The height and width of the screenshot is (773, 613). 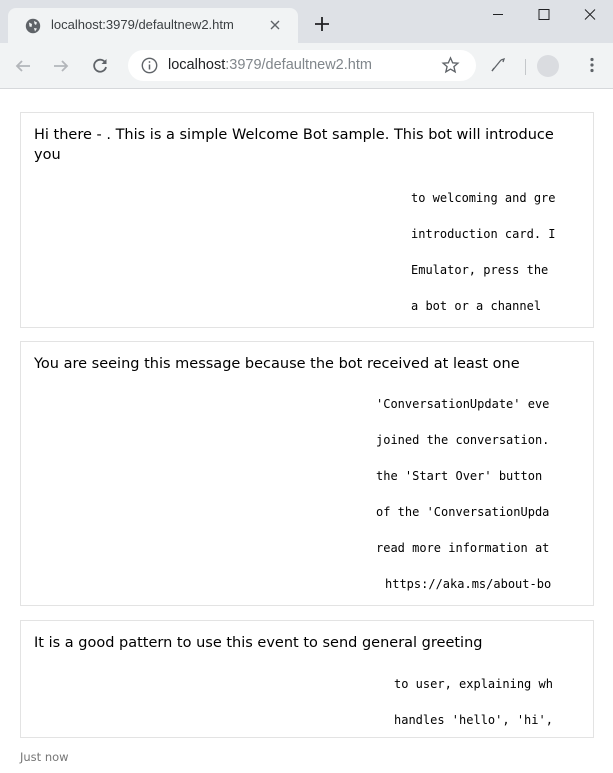 What do you see at coordinates (483, 234) in the screenshot?
I see `code-line: introduction card. I` at bounding box center [483, 234].